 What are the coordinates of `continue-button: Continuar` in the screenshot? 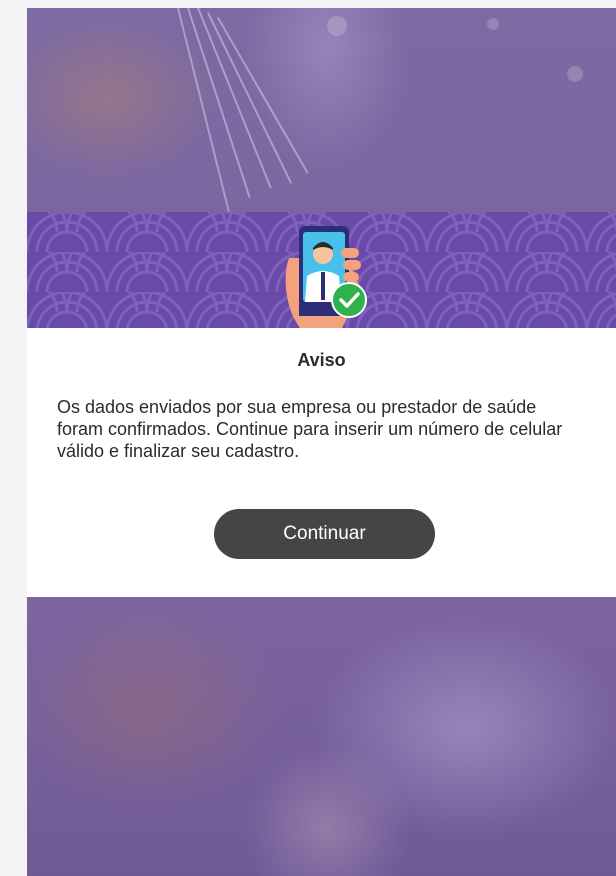 It's located at (324, 534).